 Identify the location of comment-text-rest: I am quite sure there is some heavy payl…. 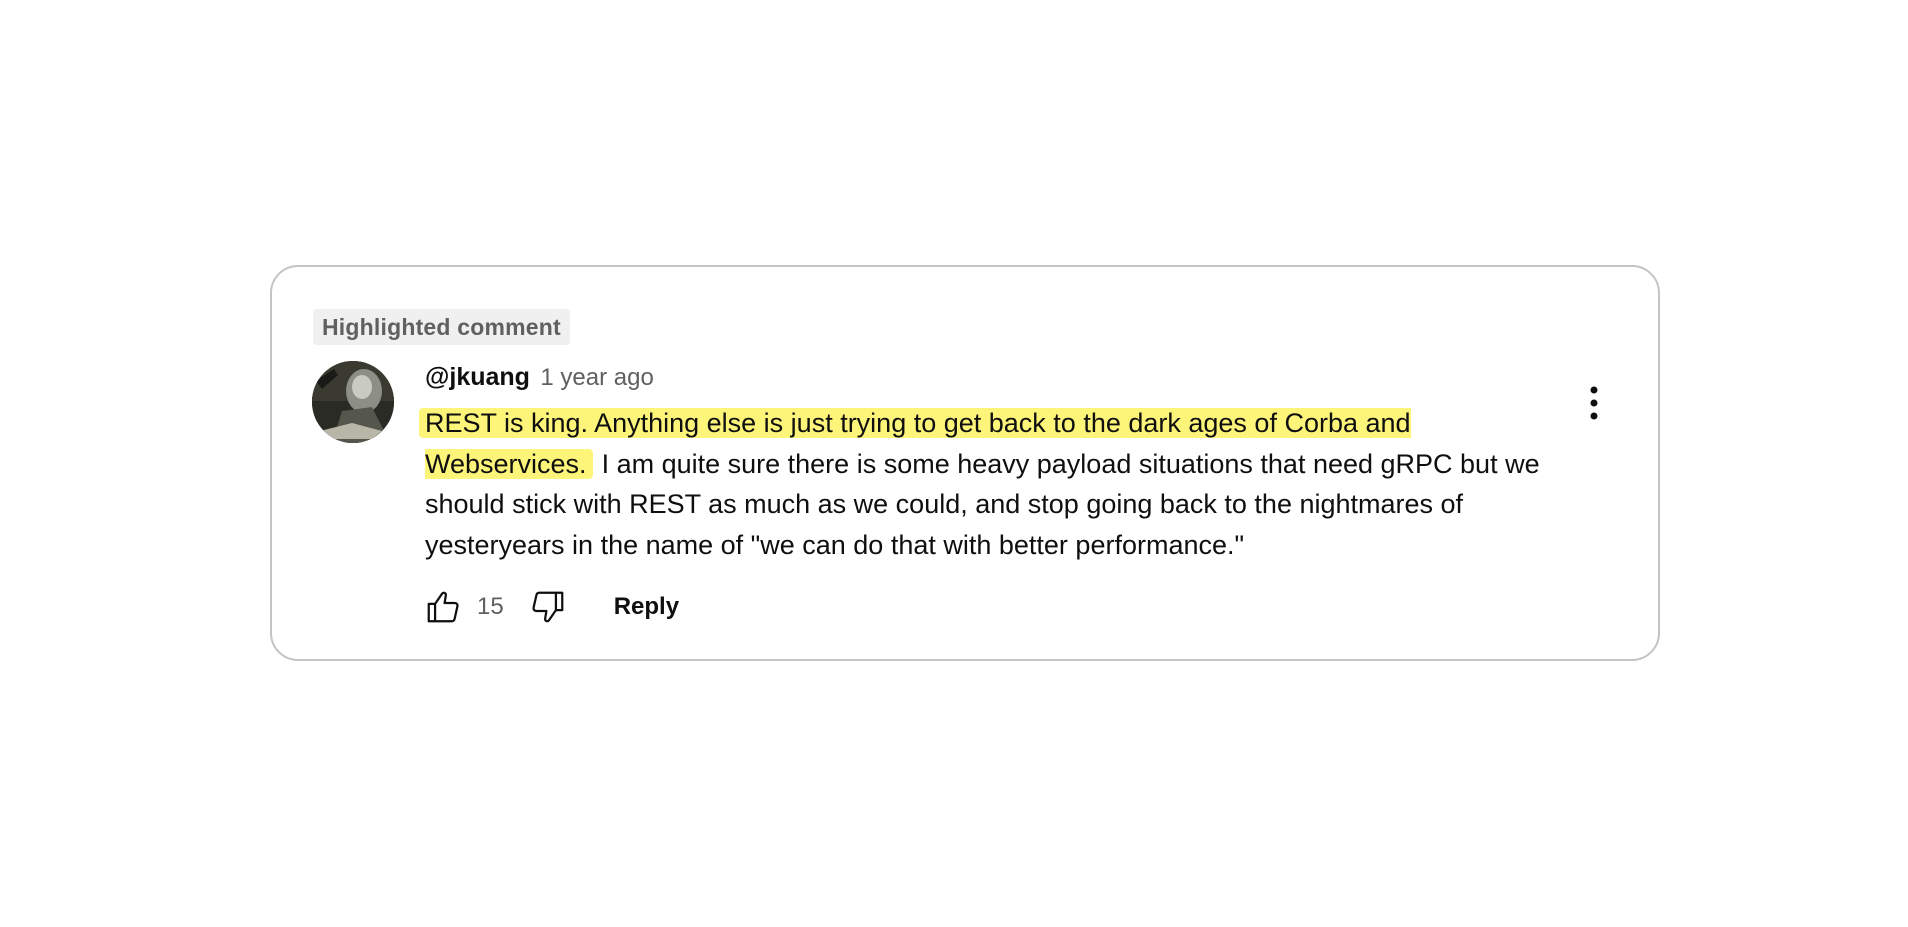
(986, 504).